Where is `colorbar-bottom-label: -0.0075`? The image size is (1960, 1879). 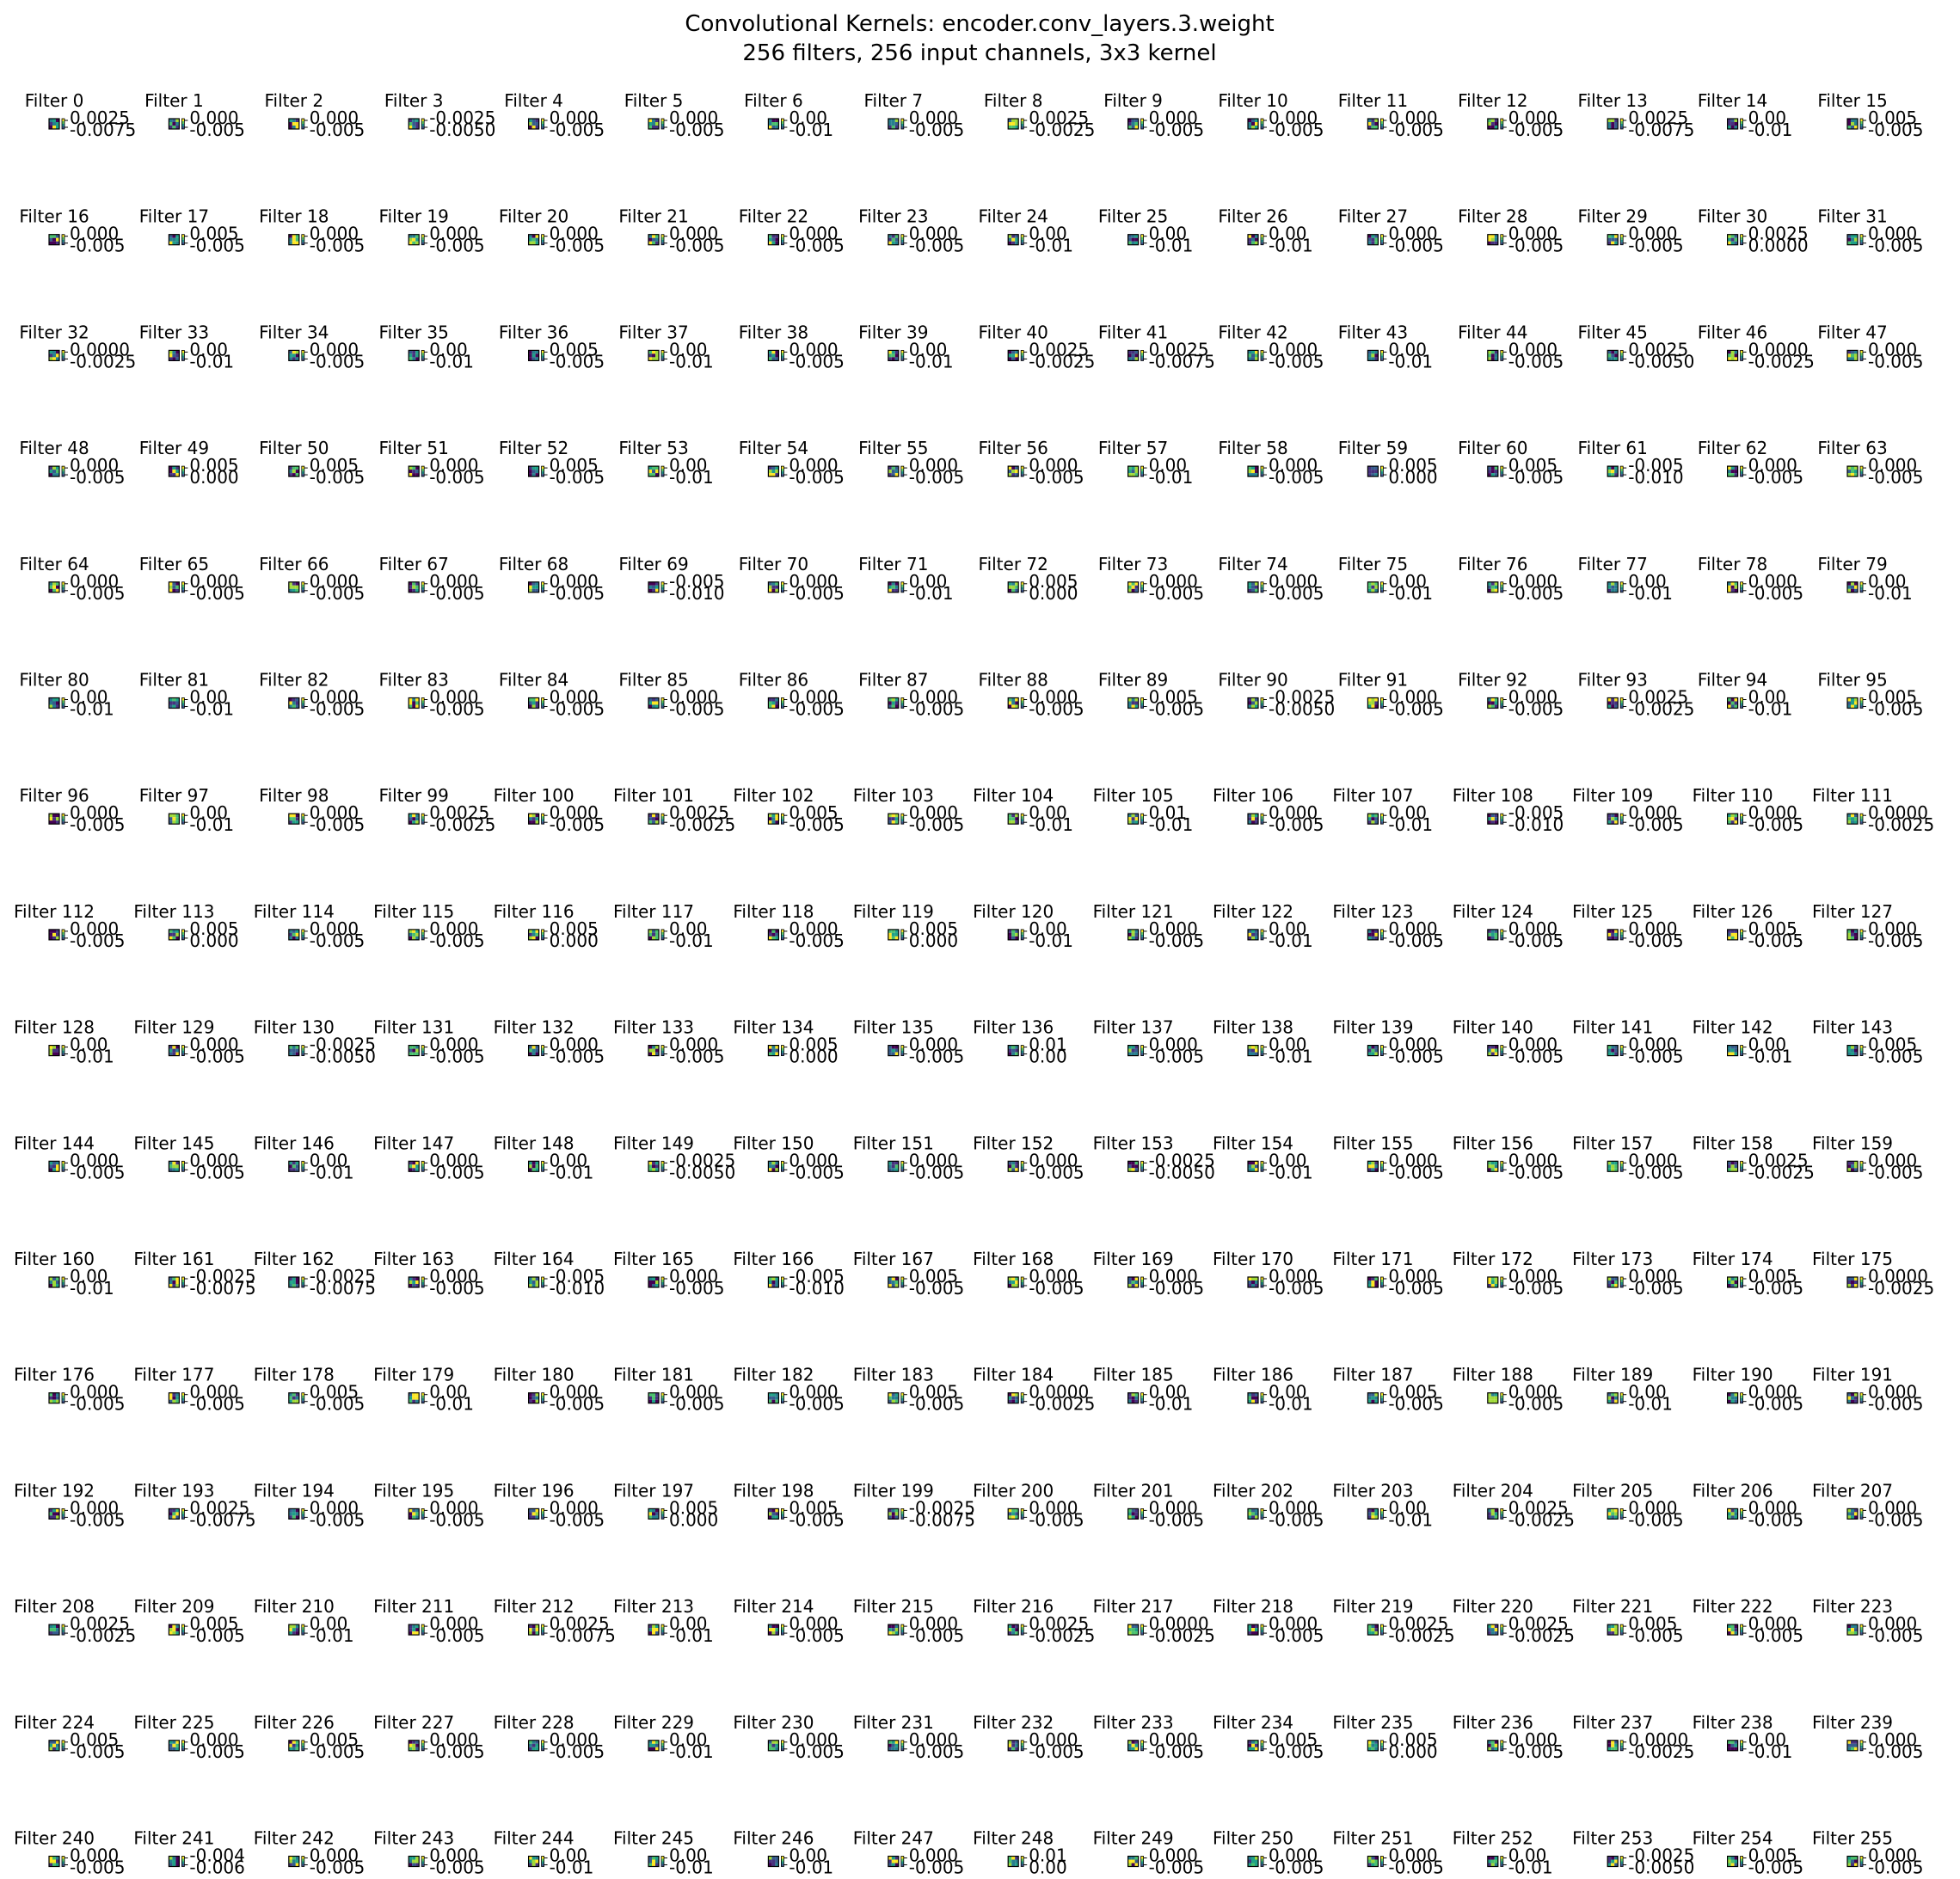 colorbar-bottom-label: -0.0075 is located at coordinates (103, 130).